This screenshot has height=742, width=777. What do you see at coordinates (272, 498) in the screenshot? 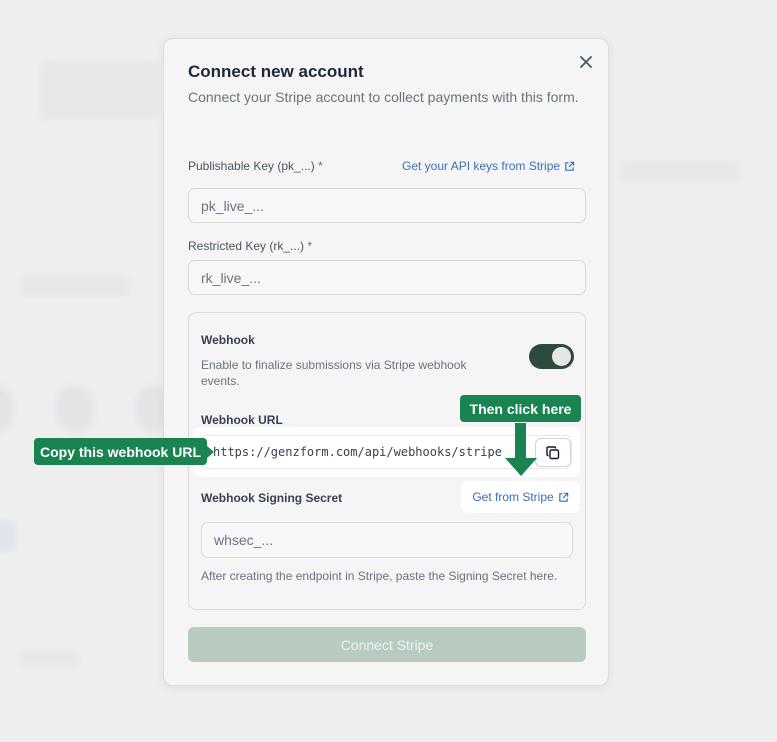
I see `webhook-secret-label: Webhook Signing Secret` at bounding box center [272, 498].